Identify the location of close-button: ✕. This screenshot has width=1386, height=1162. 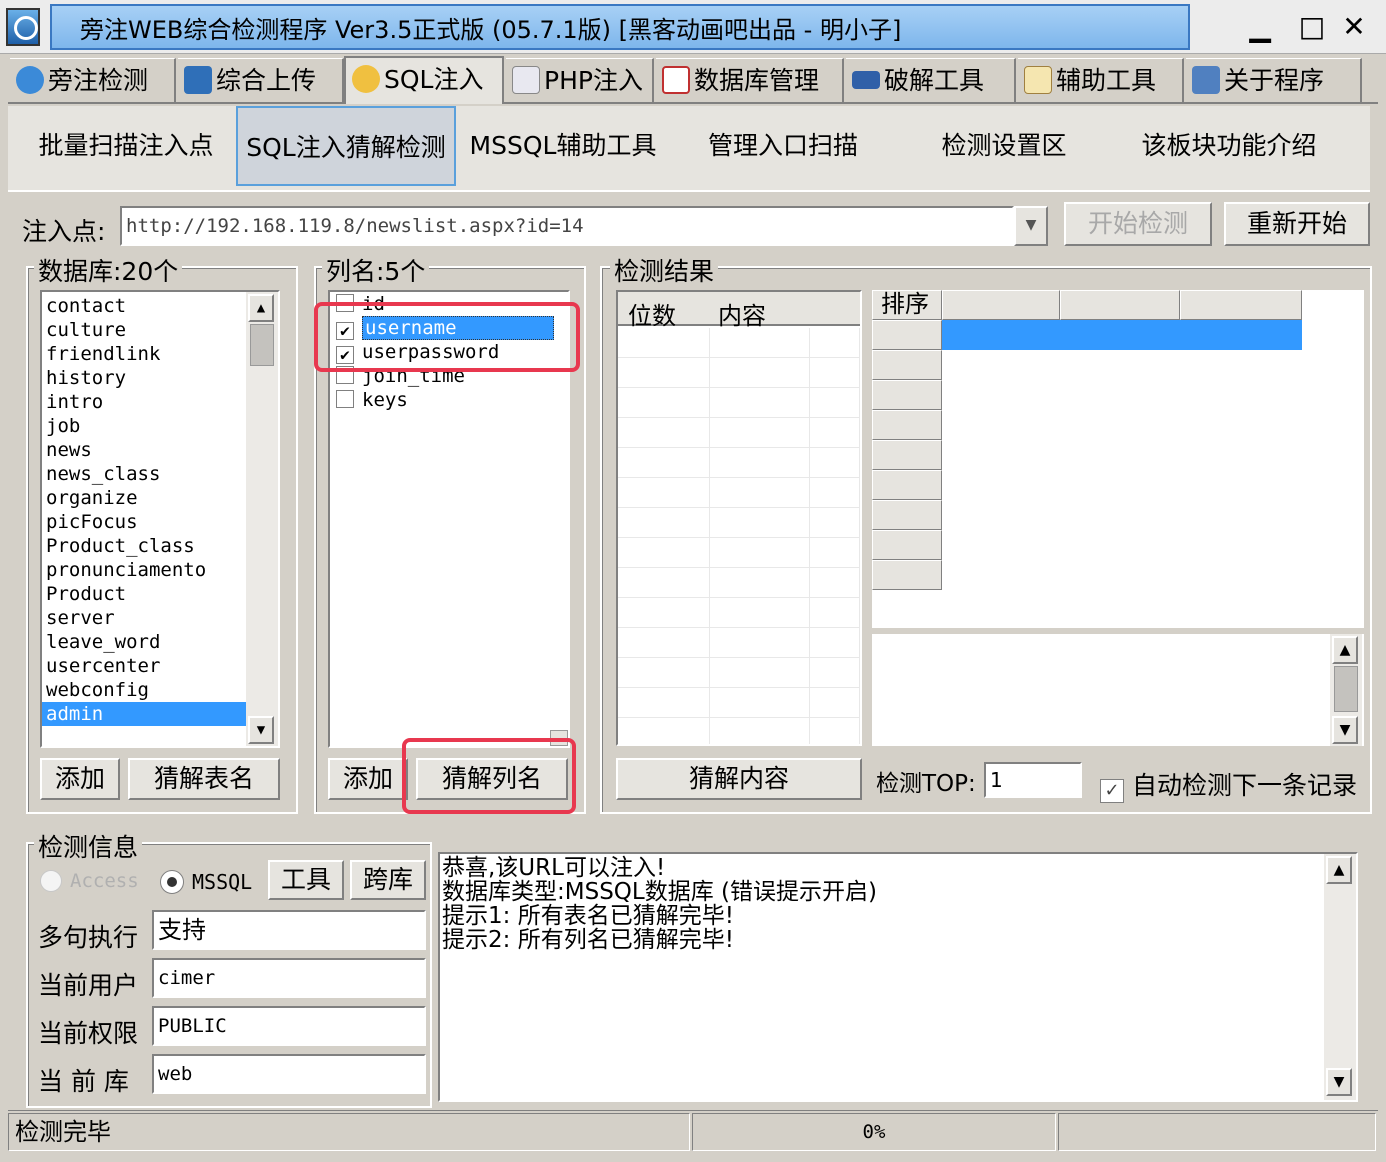
(1354, 27).